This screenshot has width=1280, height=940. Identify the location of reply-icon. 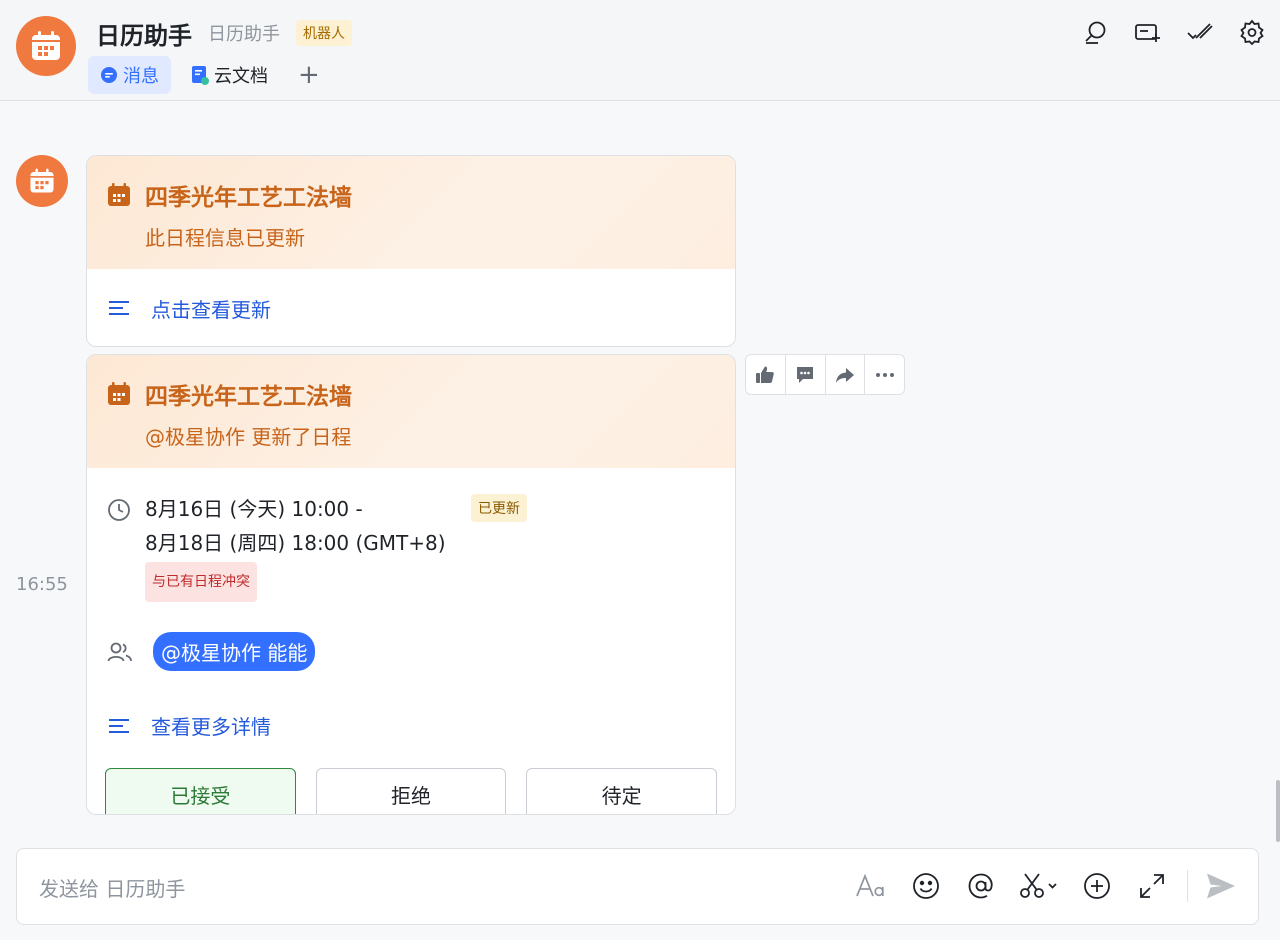
(805, 374).